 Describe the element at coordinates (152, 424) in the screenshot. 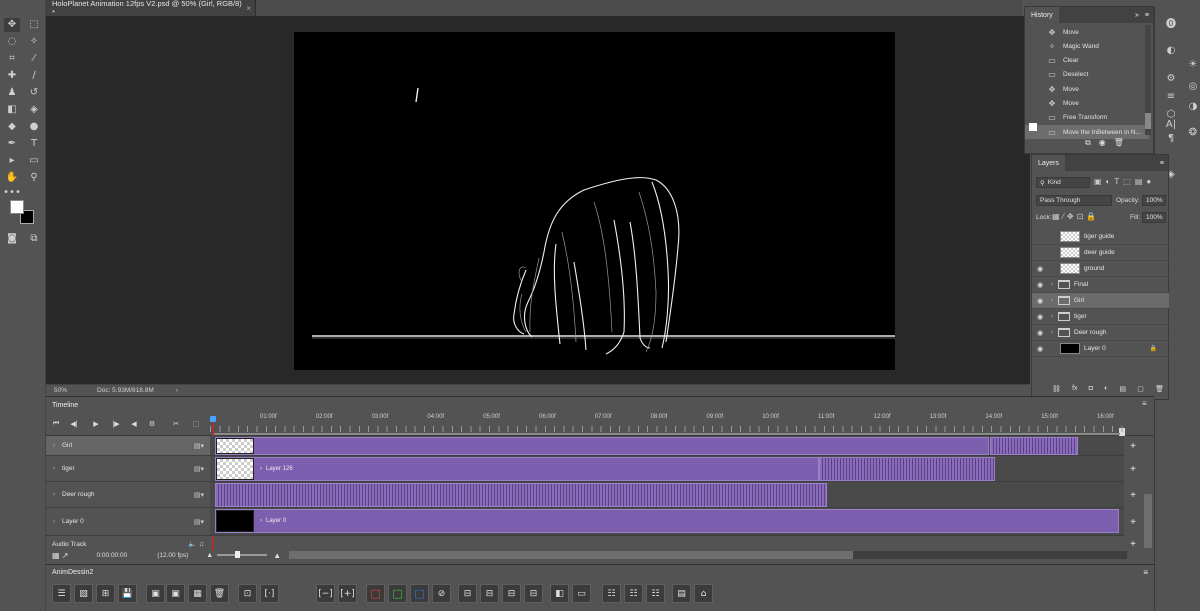

I see `settings-icon: ⚙` at that location.